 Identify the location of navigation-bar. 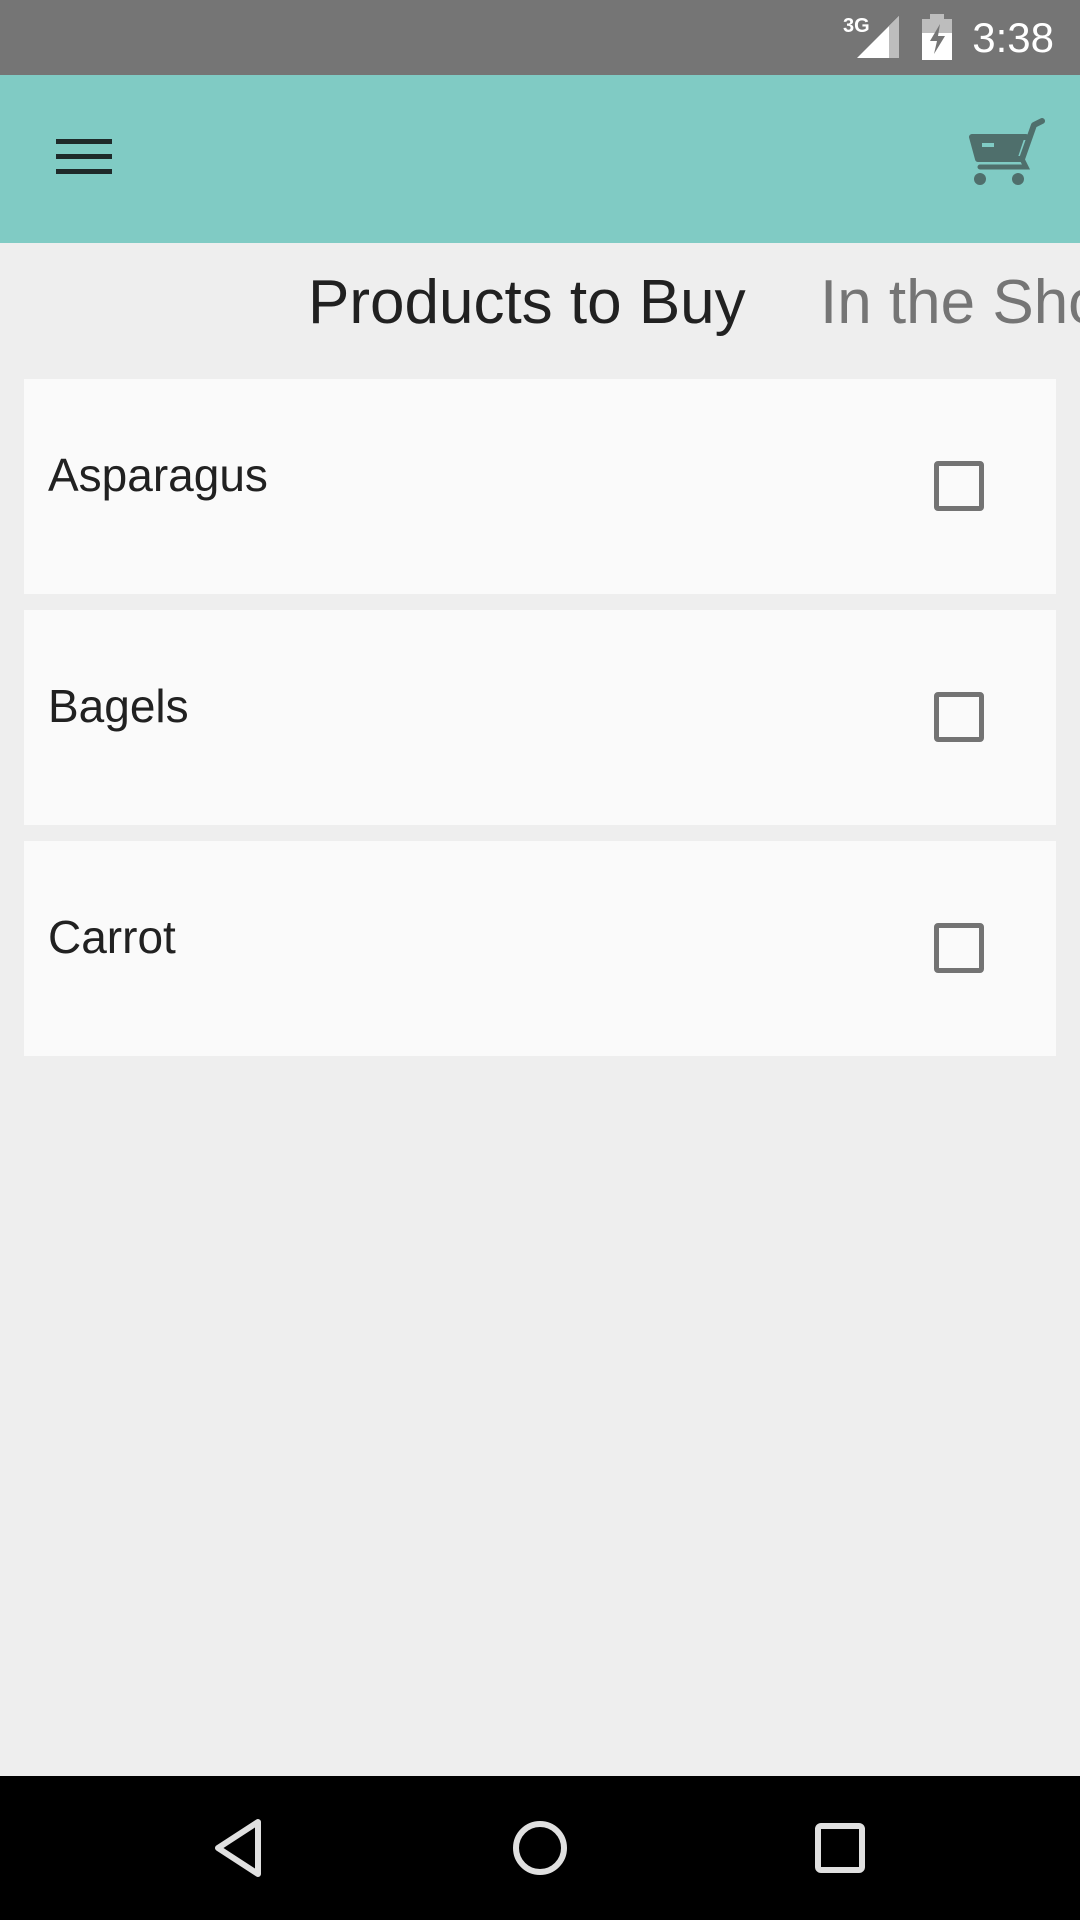
(540, 1848).